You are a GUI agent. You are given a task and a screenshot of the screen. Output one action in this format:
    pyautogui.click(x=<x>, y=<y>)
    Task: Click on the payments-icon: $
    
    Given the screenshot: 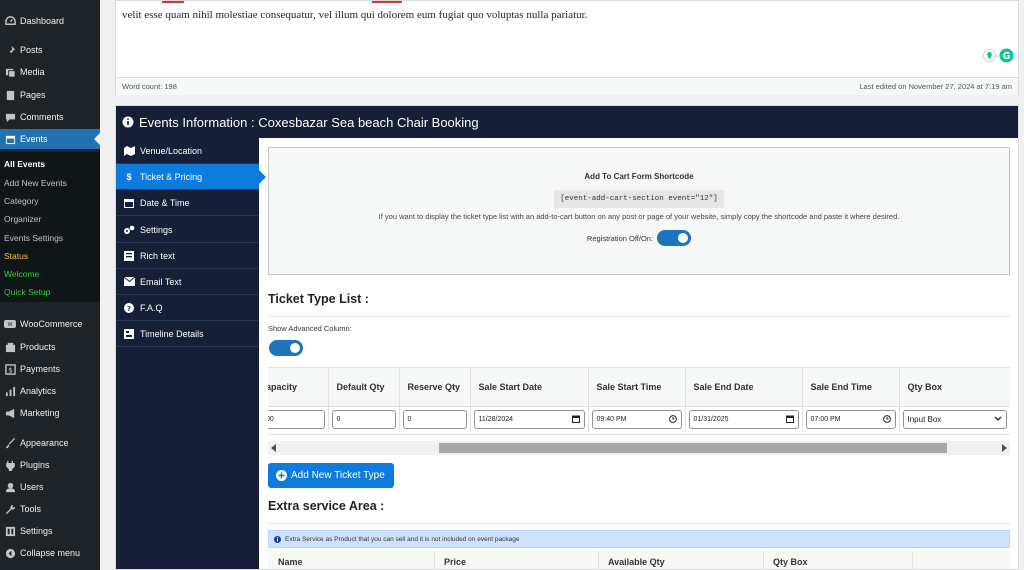 What is the action you would take?
    pyautogui.click(x=10, y=369)
    